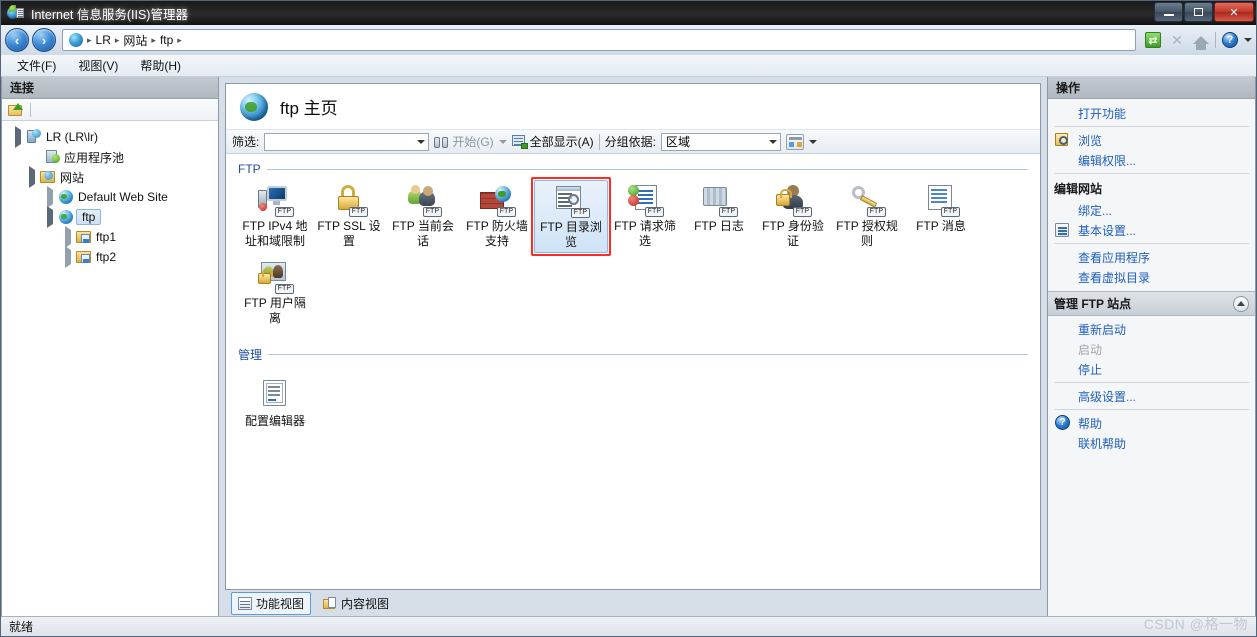  Describe the element at coordinates (1151, 277) in the screenshot. I see `action-view-virtual-directories: 查看虚拟目录` at that location.